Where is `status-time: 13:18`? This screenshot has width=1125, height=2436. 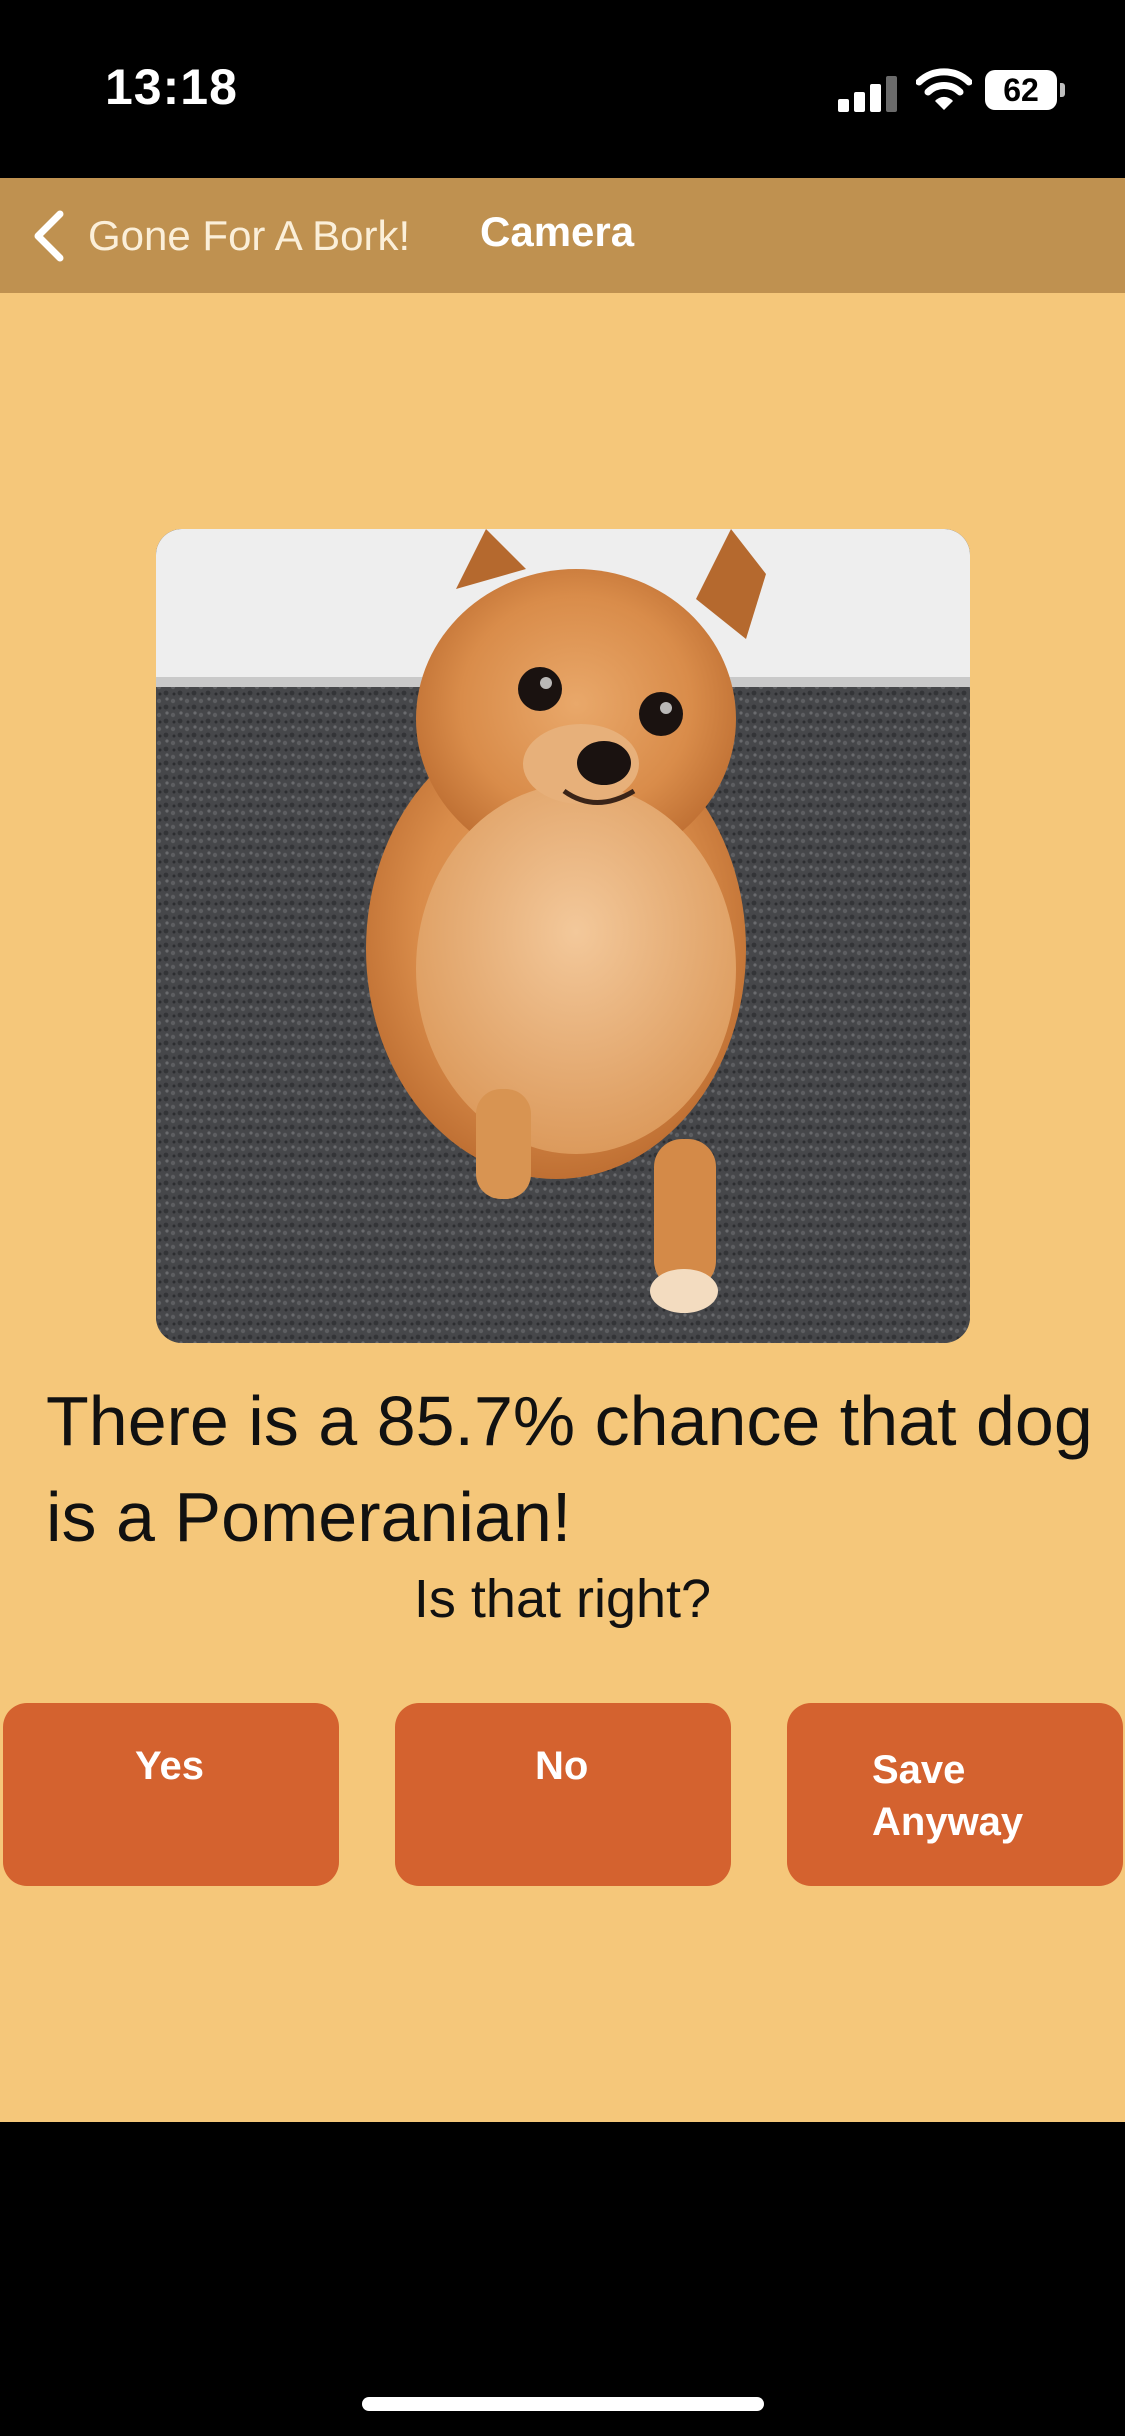 status-time: 13:18 is located at coordinates (171, 87).